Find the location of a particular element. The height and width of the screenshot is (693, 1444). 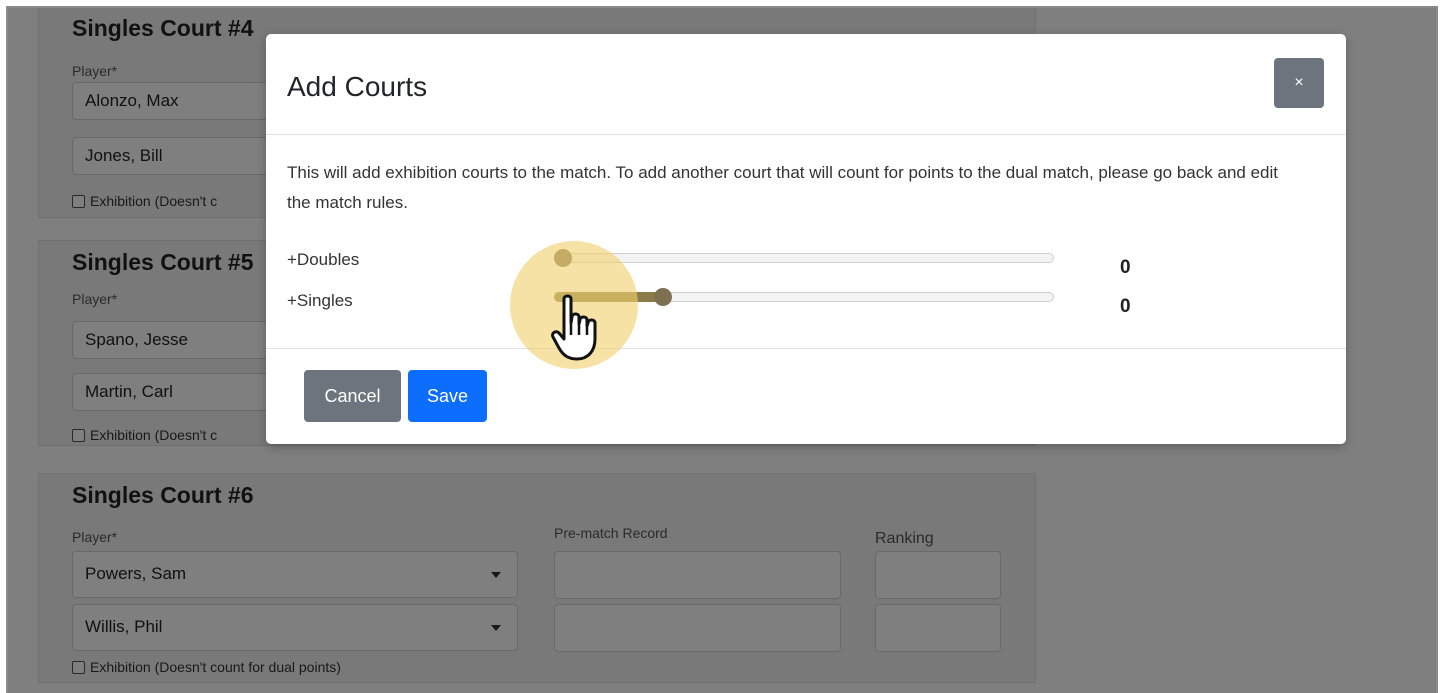

modal-footer-divider is located at coordinates (806, 348).